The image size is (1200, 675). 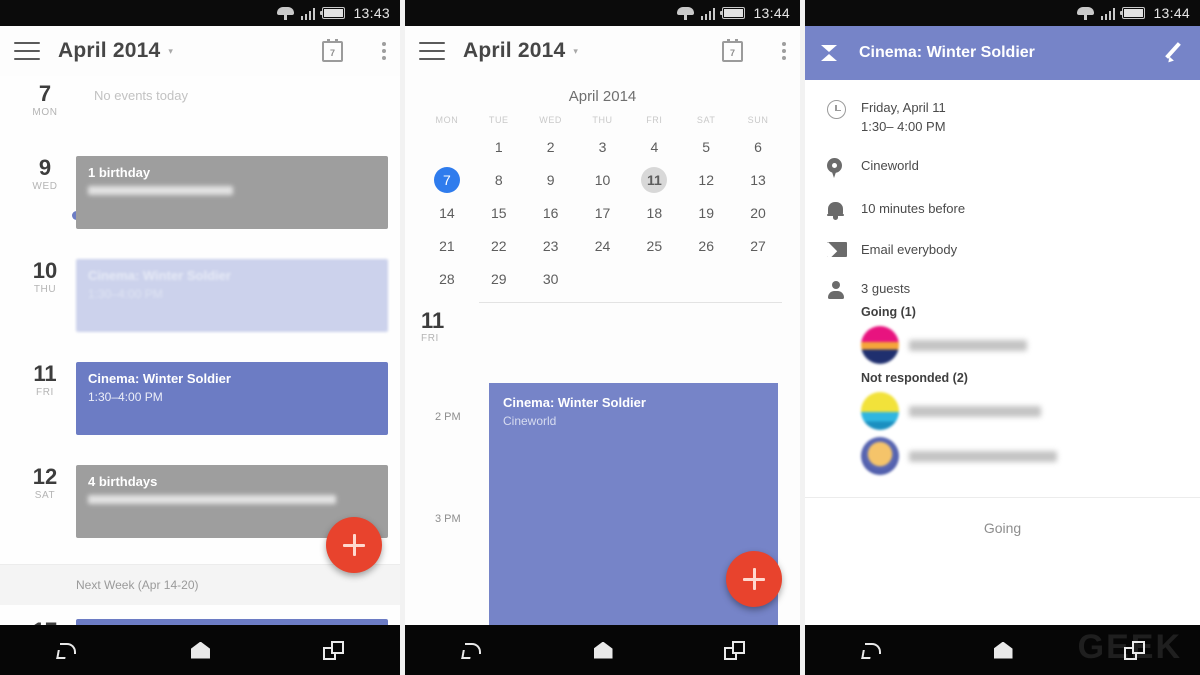 I want to click on month-day-cell: 11, so click(x=654, y=180).